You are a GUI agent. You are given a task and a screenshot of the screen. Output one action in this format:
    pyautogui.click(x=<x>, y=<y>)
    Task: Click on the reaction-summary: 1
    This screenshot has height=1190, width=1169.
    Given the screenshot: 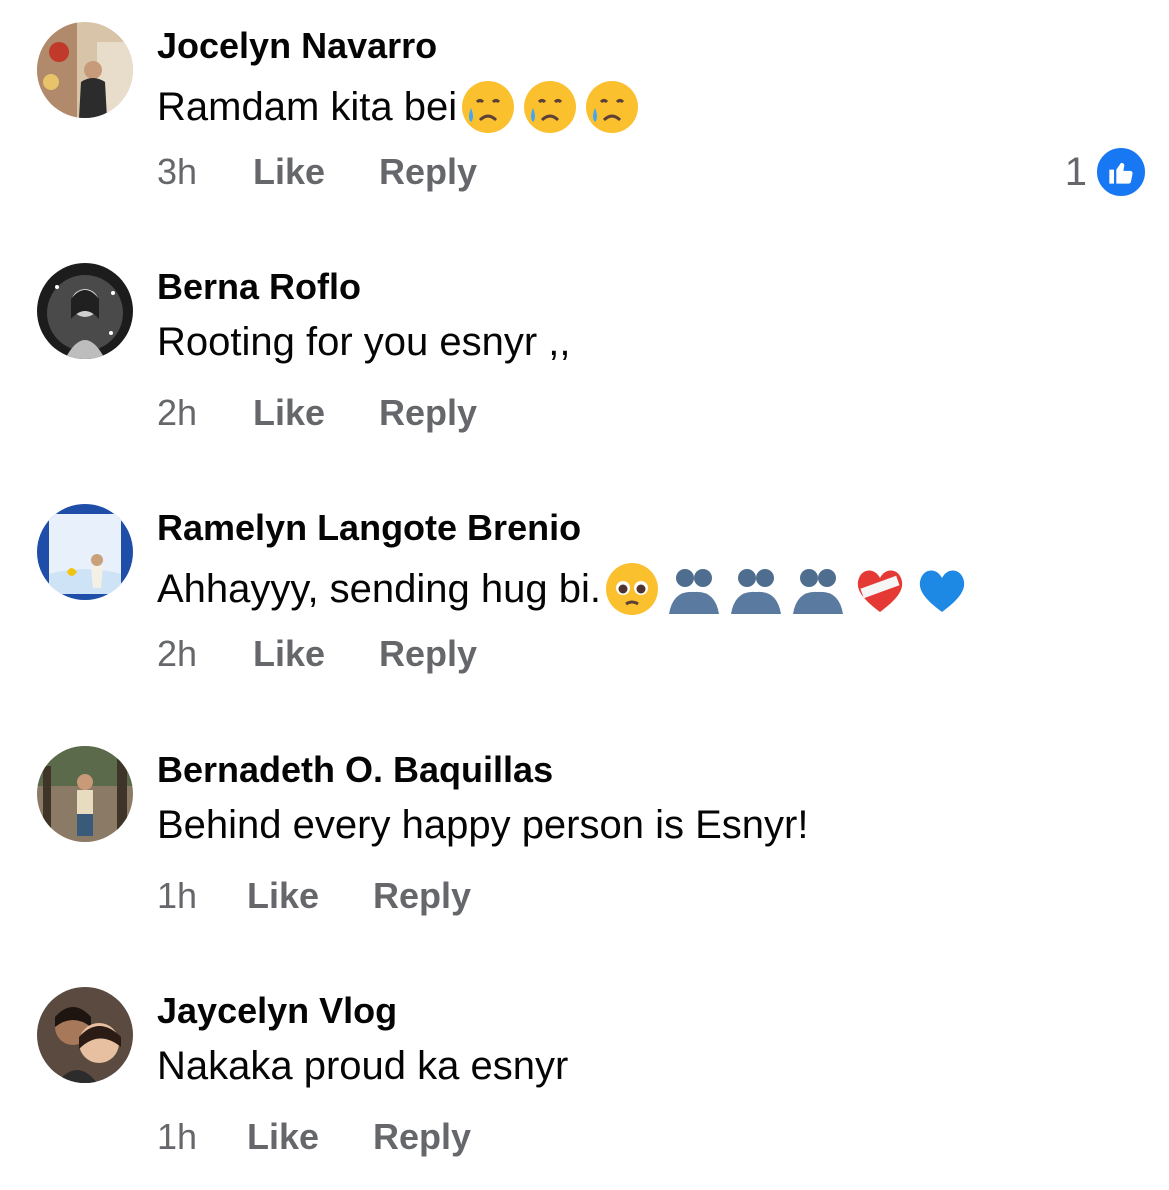 What is the action you would take?
    pyautogui.click(x=1106, y=172)
    